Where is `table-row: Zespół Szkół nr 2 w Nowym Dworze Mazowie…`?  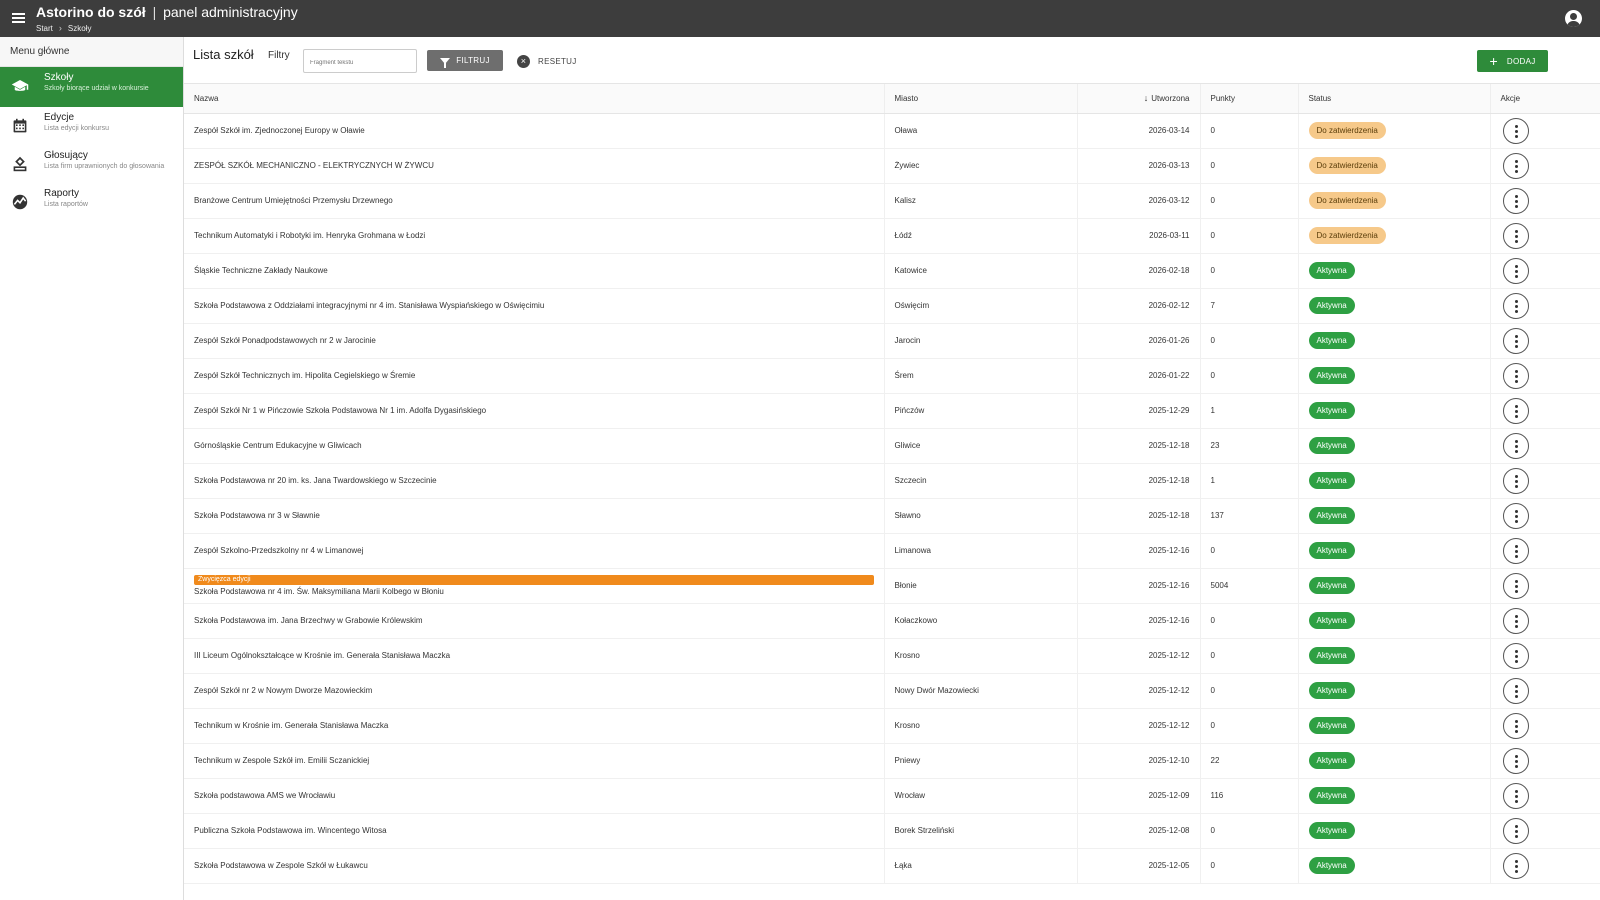 table-row: Zespół Szkół nr 2 w Nowym Dworze Mazowie… is located at coordinates (892, 691).